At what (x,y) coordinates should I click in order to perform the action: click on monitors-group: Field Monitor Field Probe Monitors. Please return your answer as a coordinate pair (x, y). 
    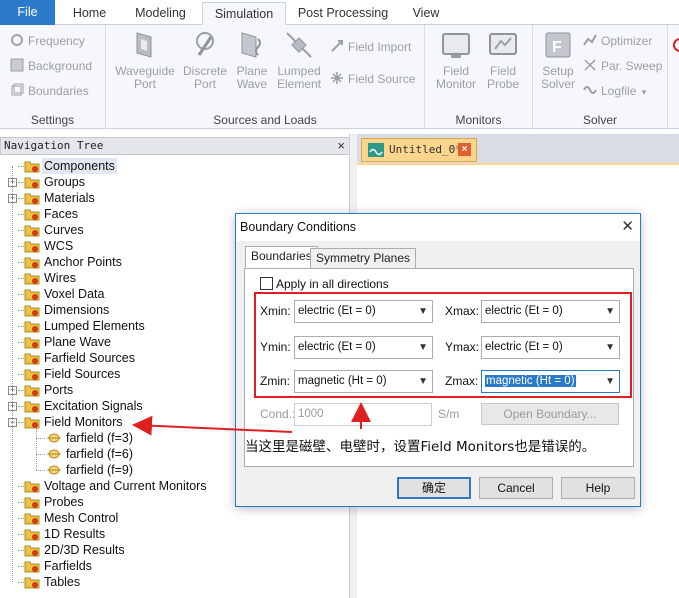
    Looking at the image, I should click on (479, 77).